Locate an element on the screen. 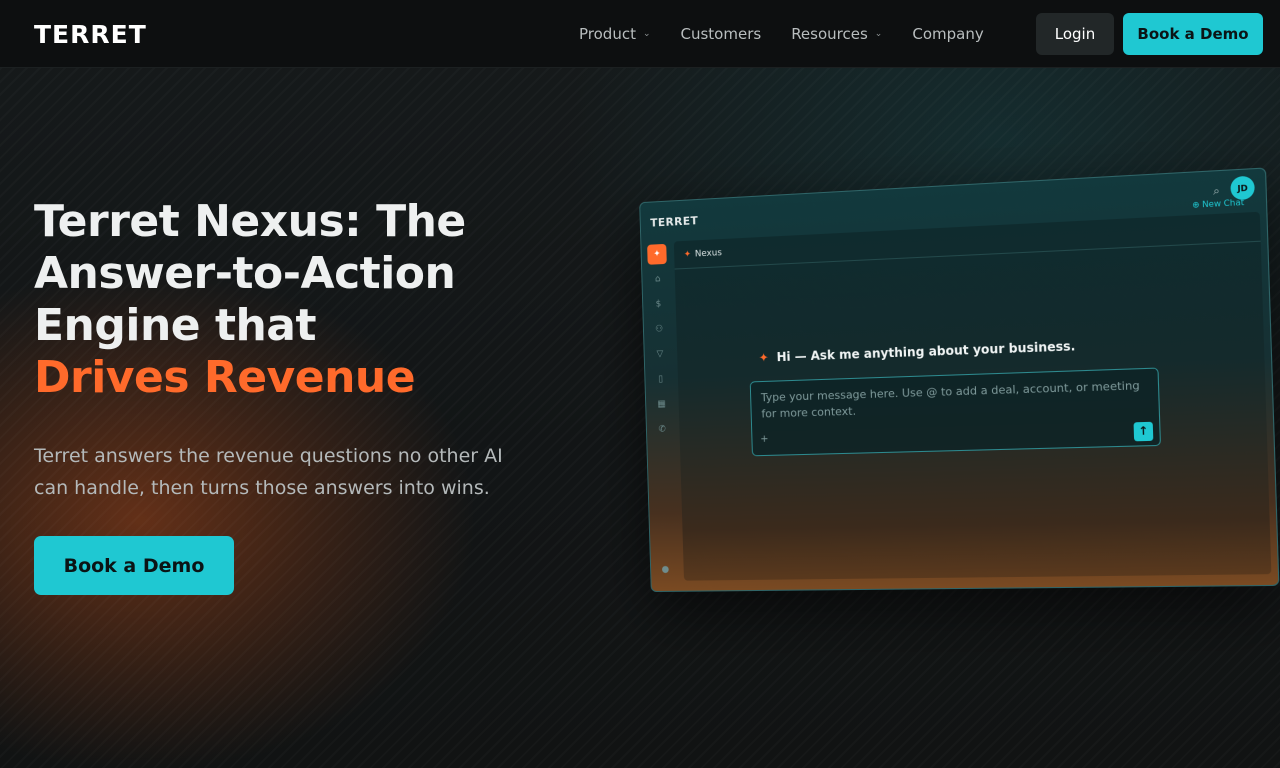  nav-link-label: Customers is located at coordinates (721, 34).